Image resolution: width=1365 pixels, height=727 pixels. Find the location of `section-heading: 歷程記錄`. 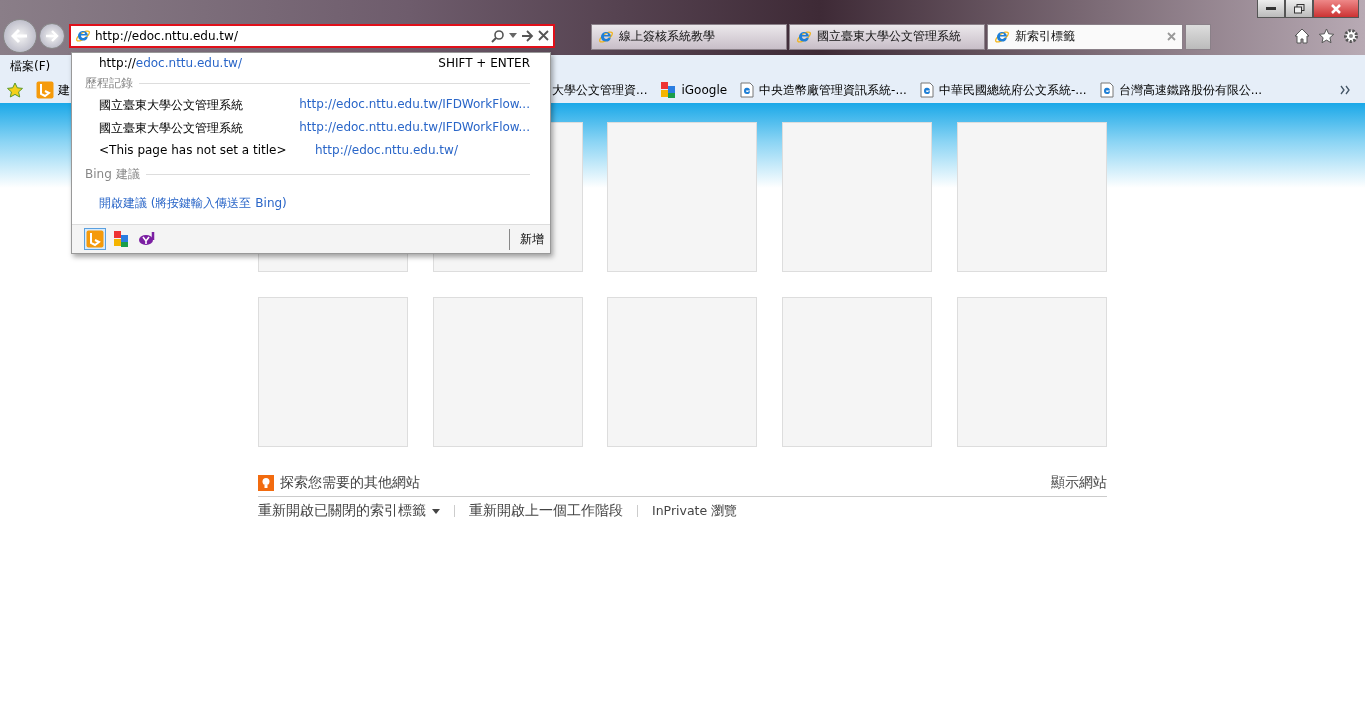

section-heading: 歷程記錄 is located at coordinates (109, 83).